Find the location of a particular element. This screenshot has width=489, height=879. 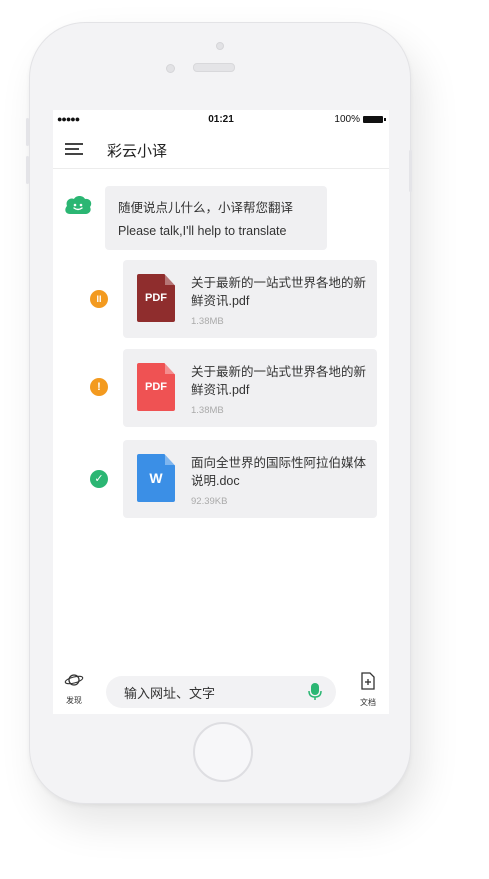

word-file-icon: W is located at coordinates (156, 478).